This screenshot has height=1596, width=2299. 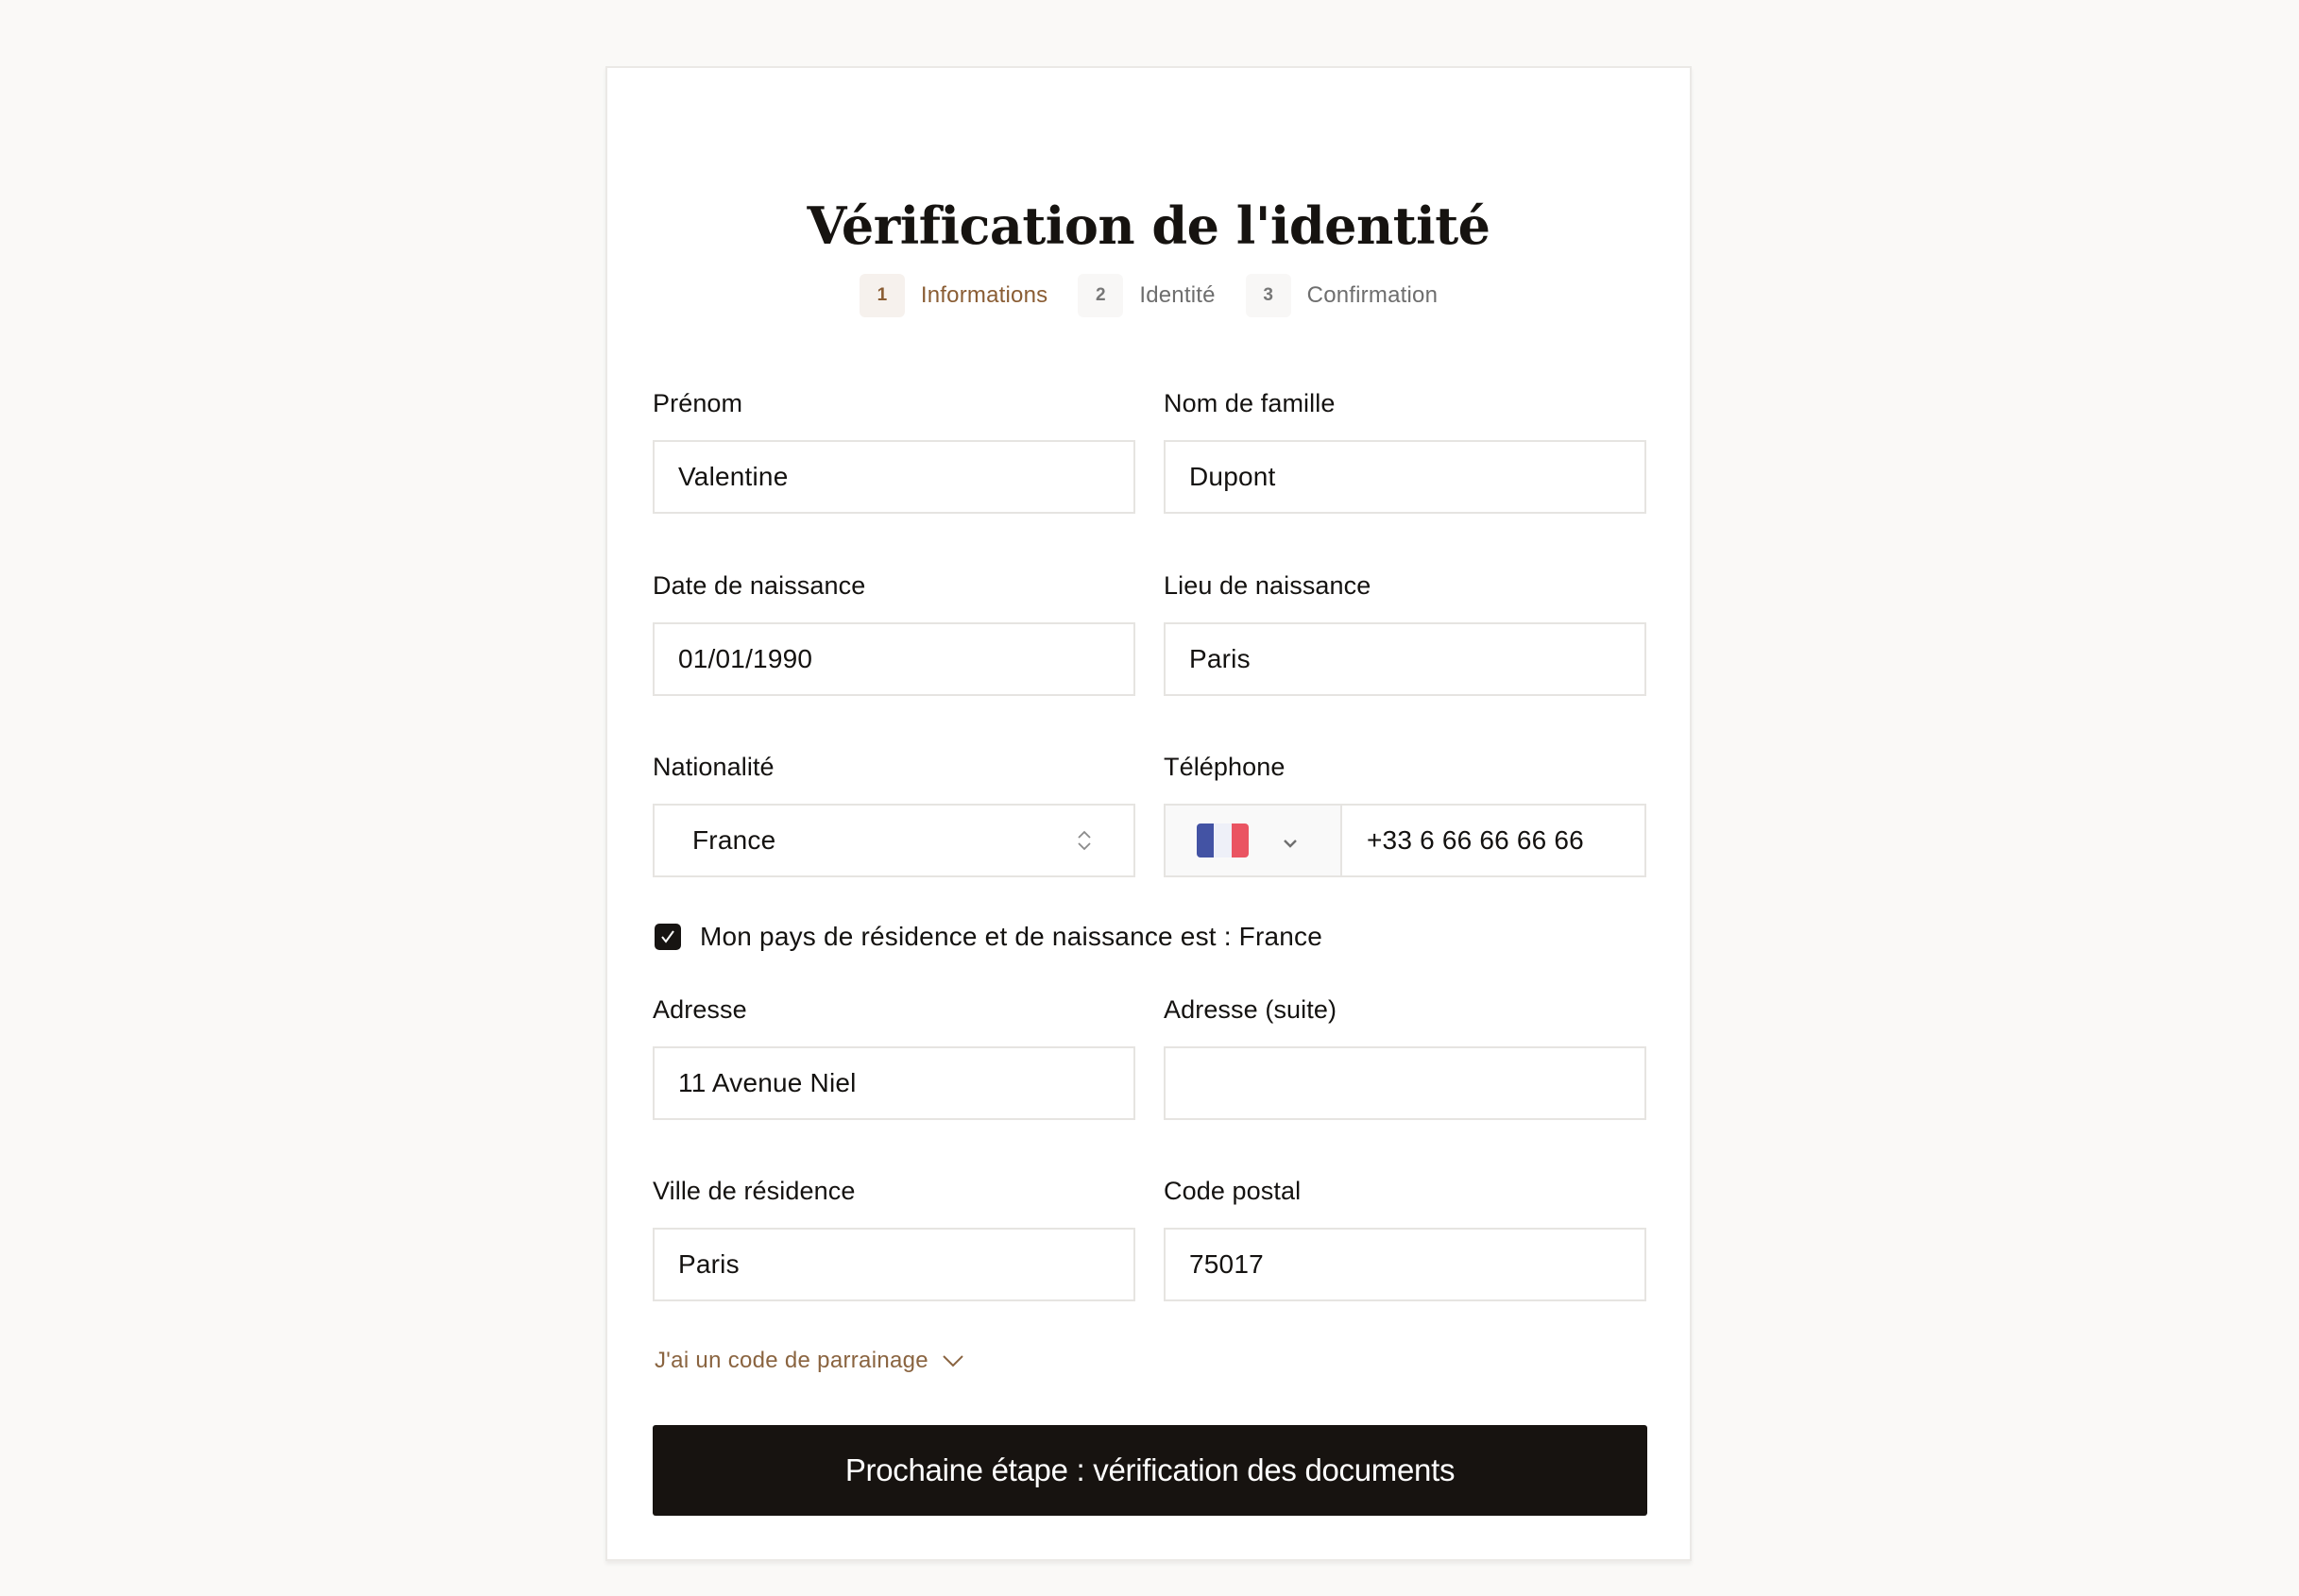 What do you see at coordinates (894, 659) in the screenshot?
I see `birth-date-input: 01/01/1990` at bounding box center [894, 659].